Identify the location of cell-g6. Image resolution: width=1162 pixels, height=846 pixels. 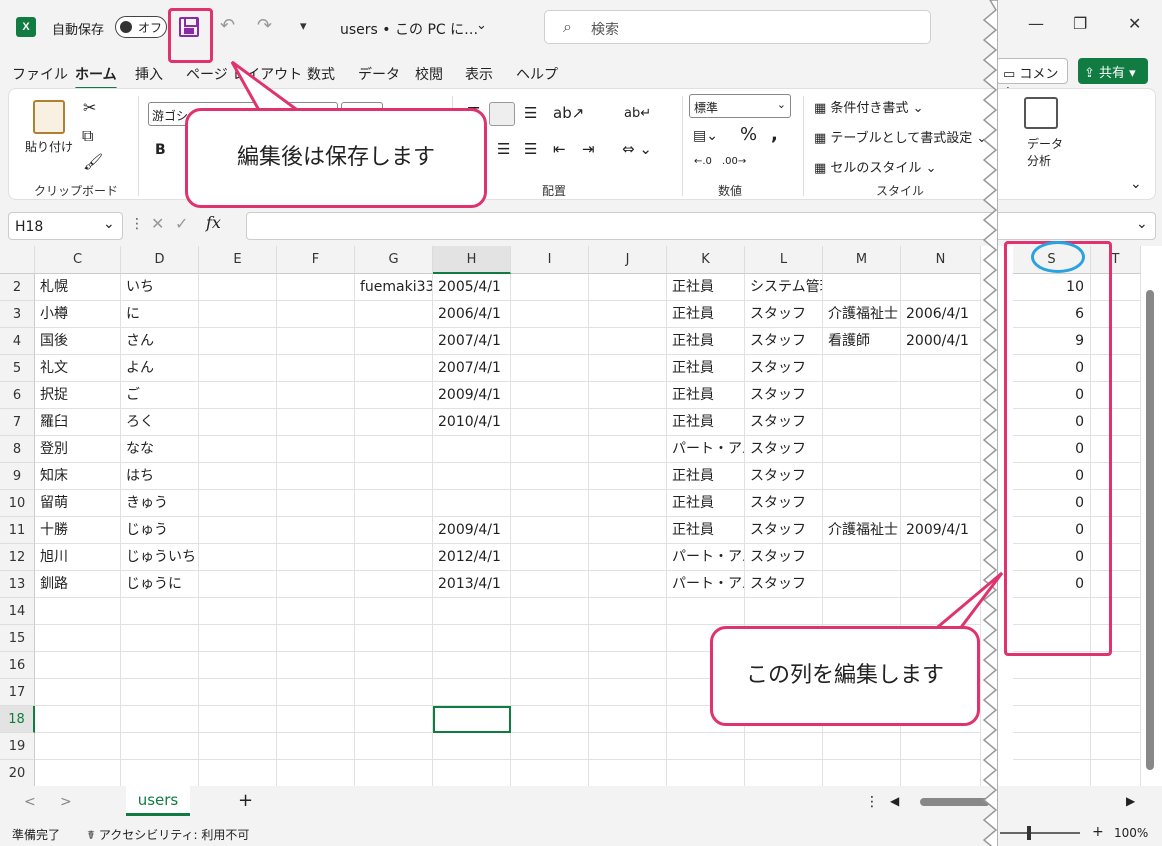
(394, 395).